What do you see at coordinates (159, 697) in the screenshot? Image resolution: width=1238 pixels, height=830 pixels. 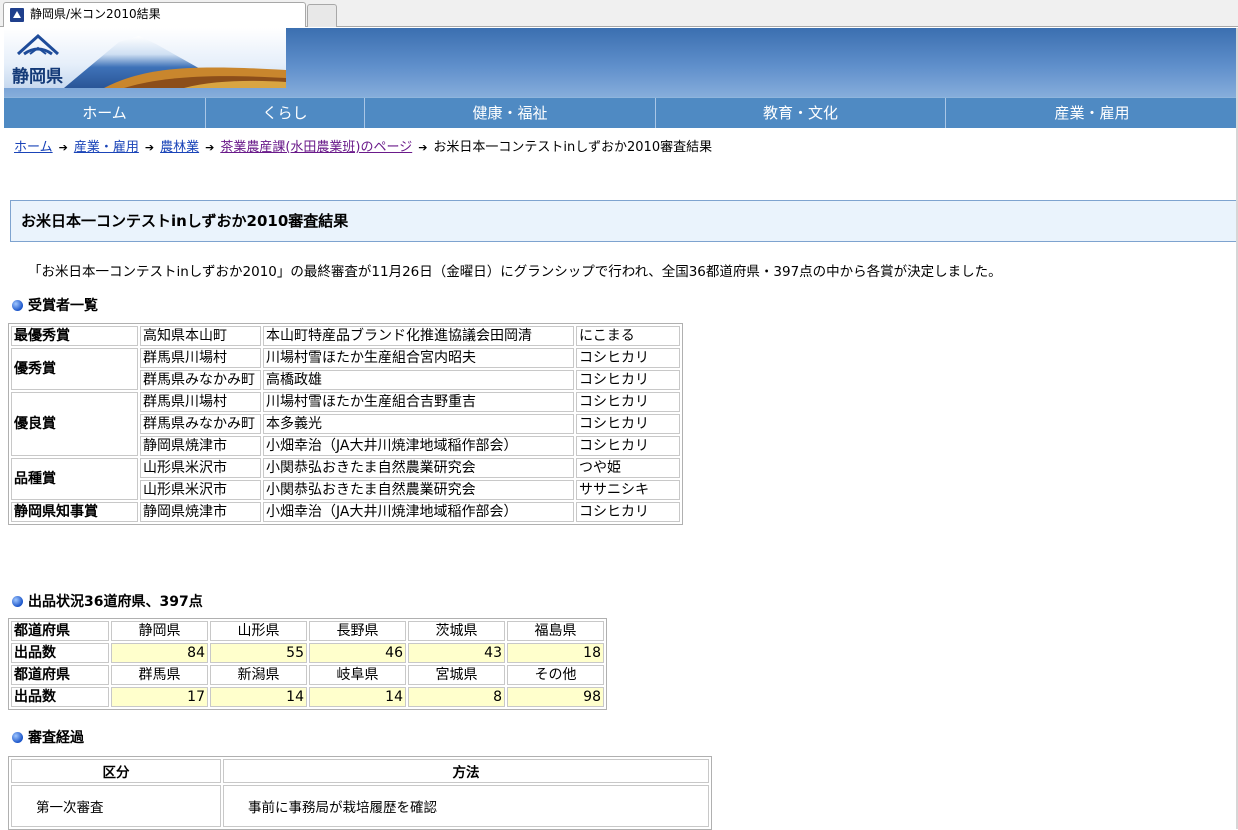 I see `entries-count: 17` at bounding box center [159, 697].